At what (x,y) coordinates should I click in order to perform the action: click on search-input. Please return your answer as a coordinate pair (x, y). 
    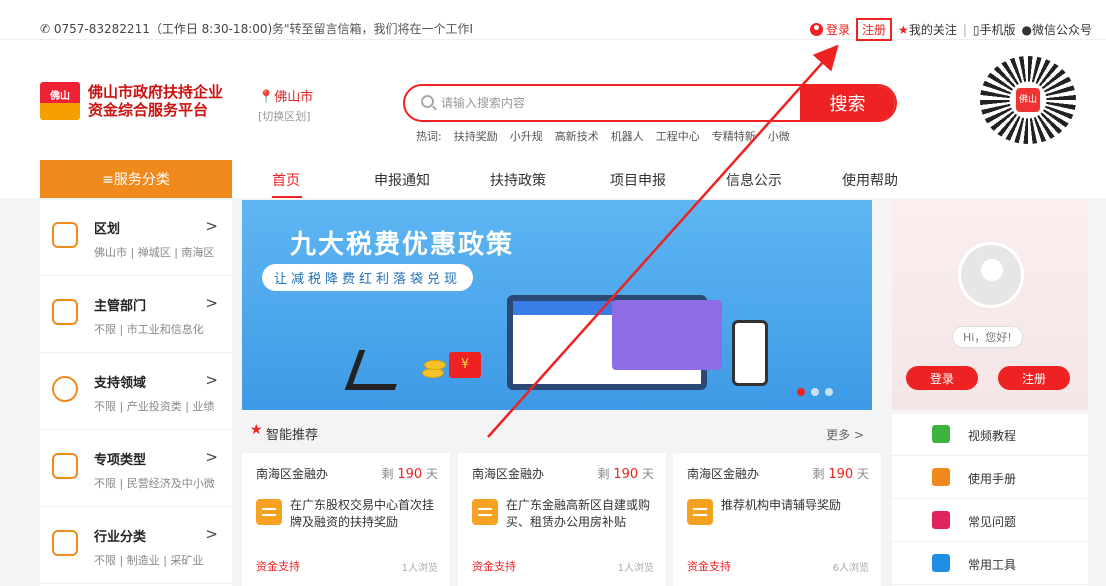
    Looking at the image, I should click on (621, 103).